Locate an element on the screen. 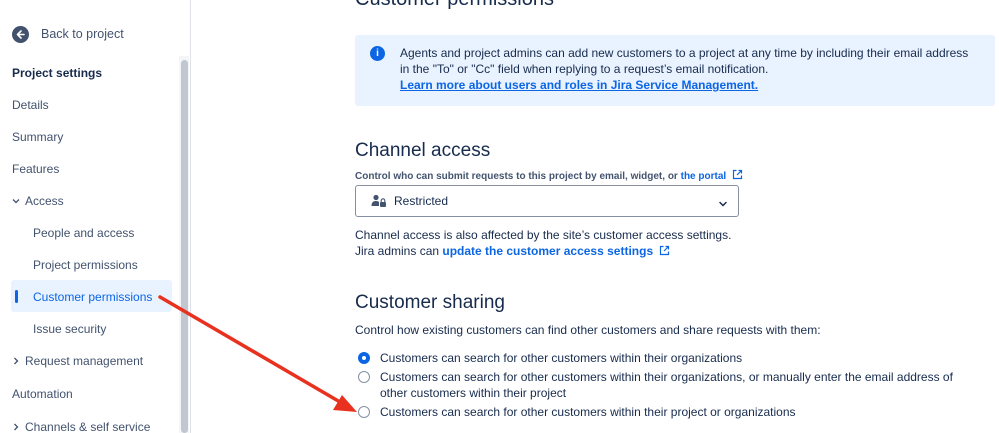 The image size is (999, 433). sidebar-item-label: Channels & self service is located at coordinates (88, 426).